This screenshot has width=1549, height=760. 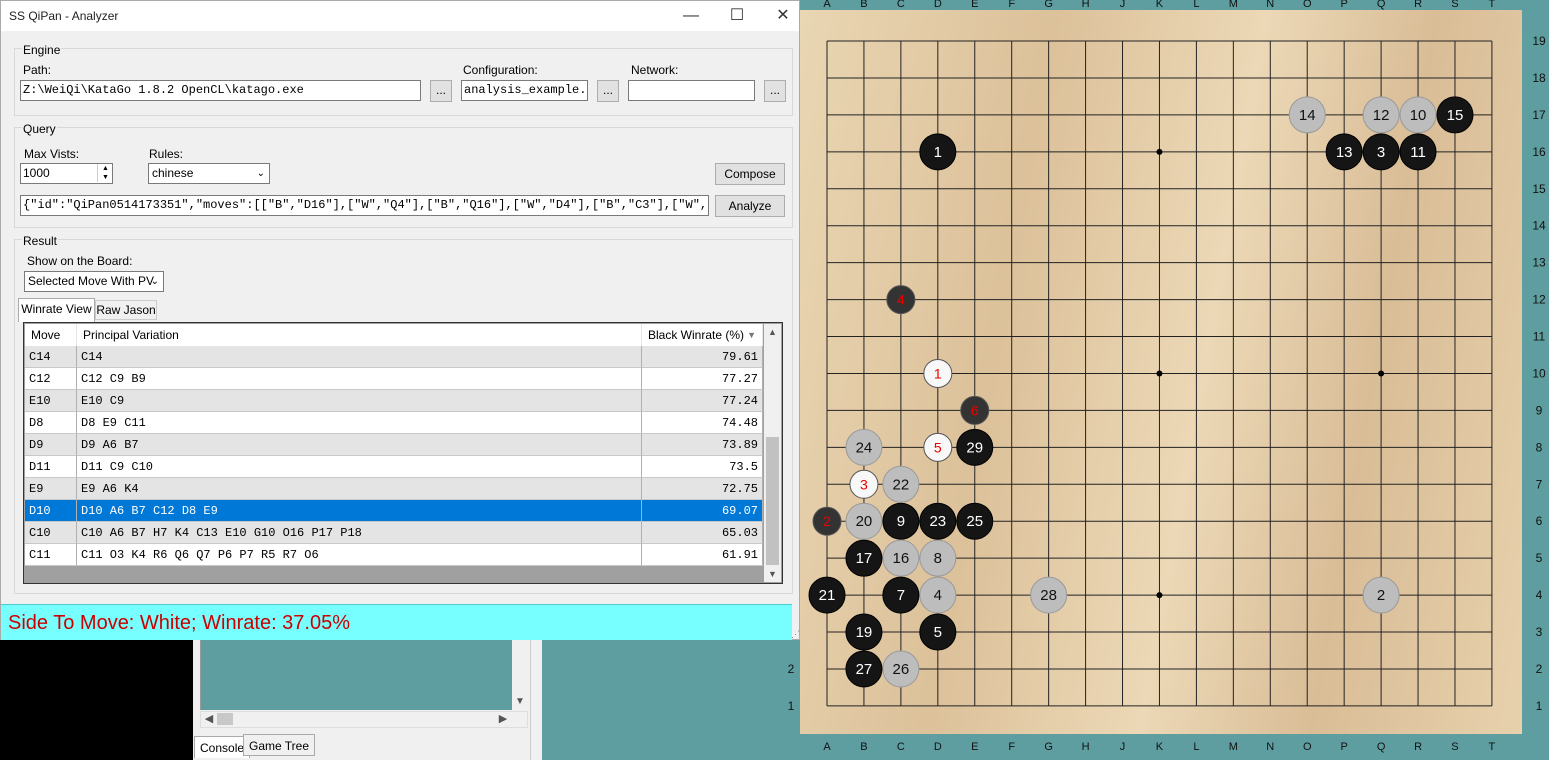 I want to click on cell-pv: D8 E9 C11, so click(x=359, y=423).